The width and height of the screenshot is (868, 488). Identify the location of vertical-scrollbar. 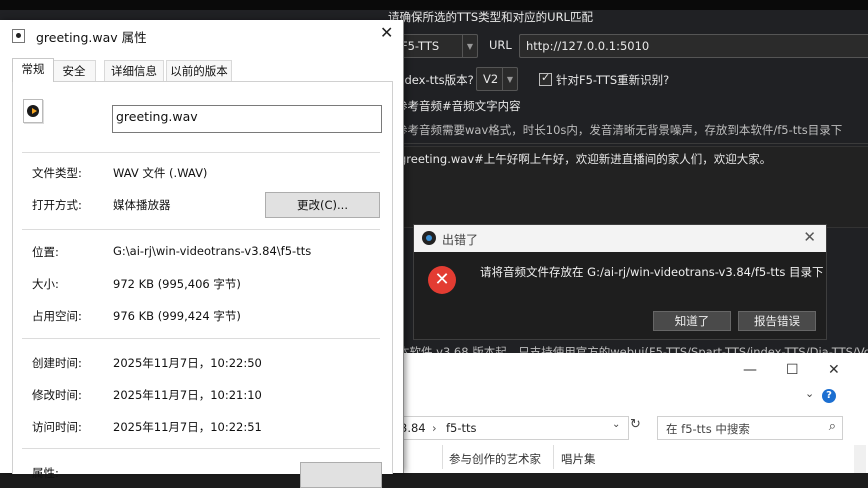
(860, 459).